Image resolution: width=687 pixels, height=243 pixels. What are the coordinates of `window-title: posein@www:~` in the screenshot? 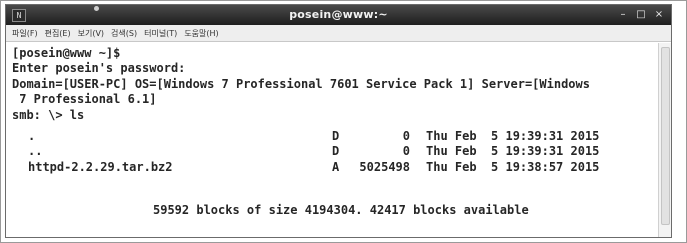 It's located at (338, 14).